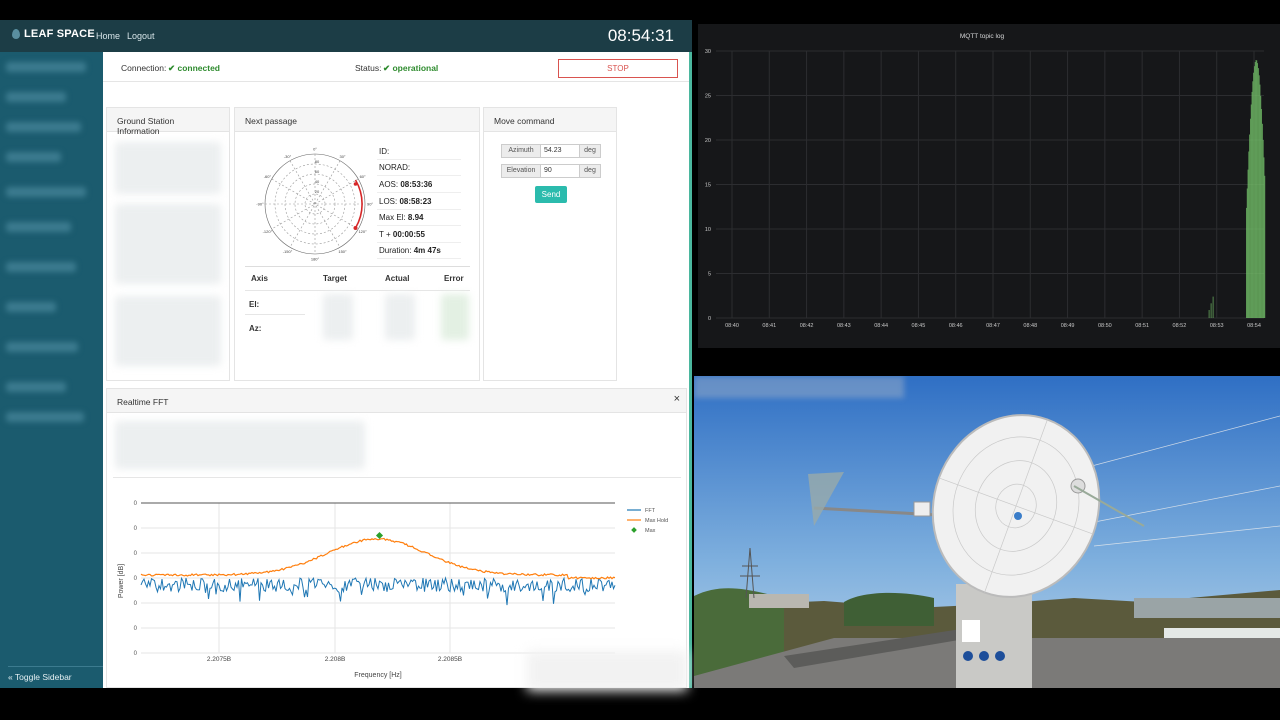 This screenshot has height=720, width=1280. Describe the element at coordinates (419, 235) in the screenshot. I see `passage-t-plus: T + 00:00:55` at that location.